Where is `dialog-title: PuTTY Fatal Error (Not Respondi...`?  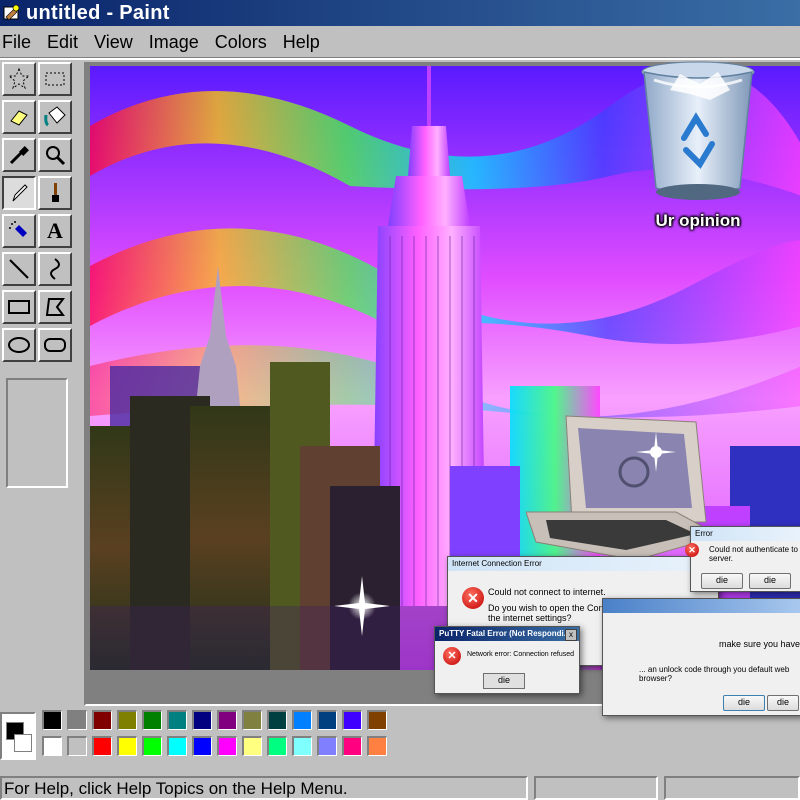
dialog-title: PuTTY Fatal Error (Not Respondi... is located at coordinates (505, 633).